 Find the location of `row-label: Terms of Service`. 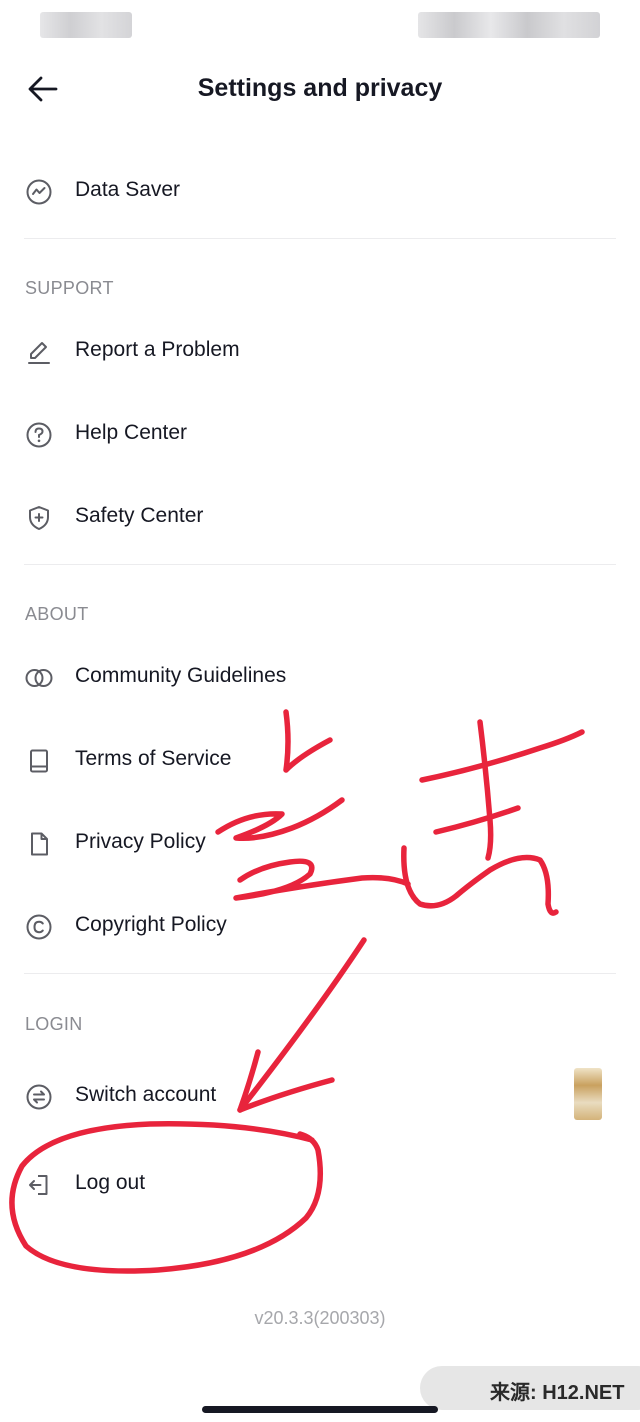

row-label: Terms of Service is located at coordinates (153, 758).